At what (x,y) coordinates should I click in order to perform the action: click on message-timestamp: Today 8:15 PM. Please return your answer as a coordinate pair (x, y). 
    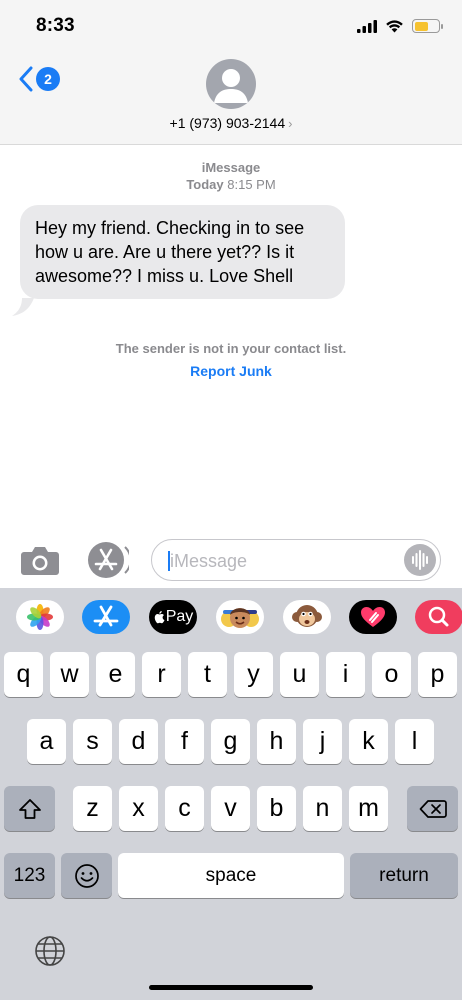
    Looking at the image, I should click on (231, 184).